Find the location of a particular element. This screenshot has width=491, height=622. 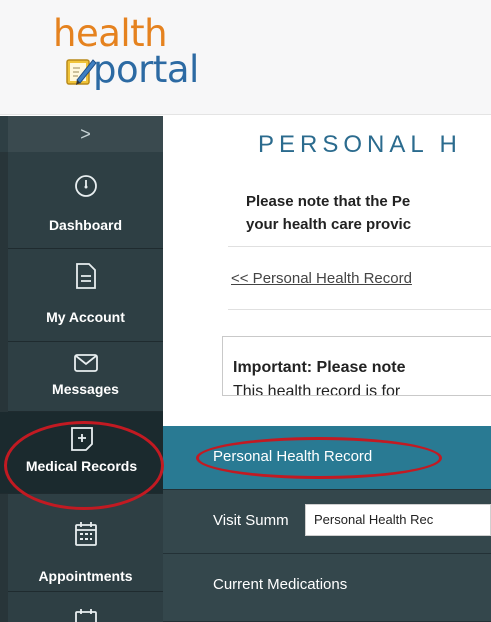

sidebar-edge is located at coordinates (4, 387).